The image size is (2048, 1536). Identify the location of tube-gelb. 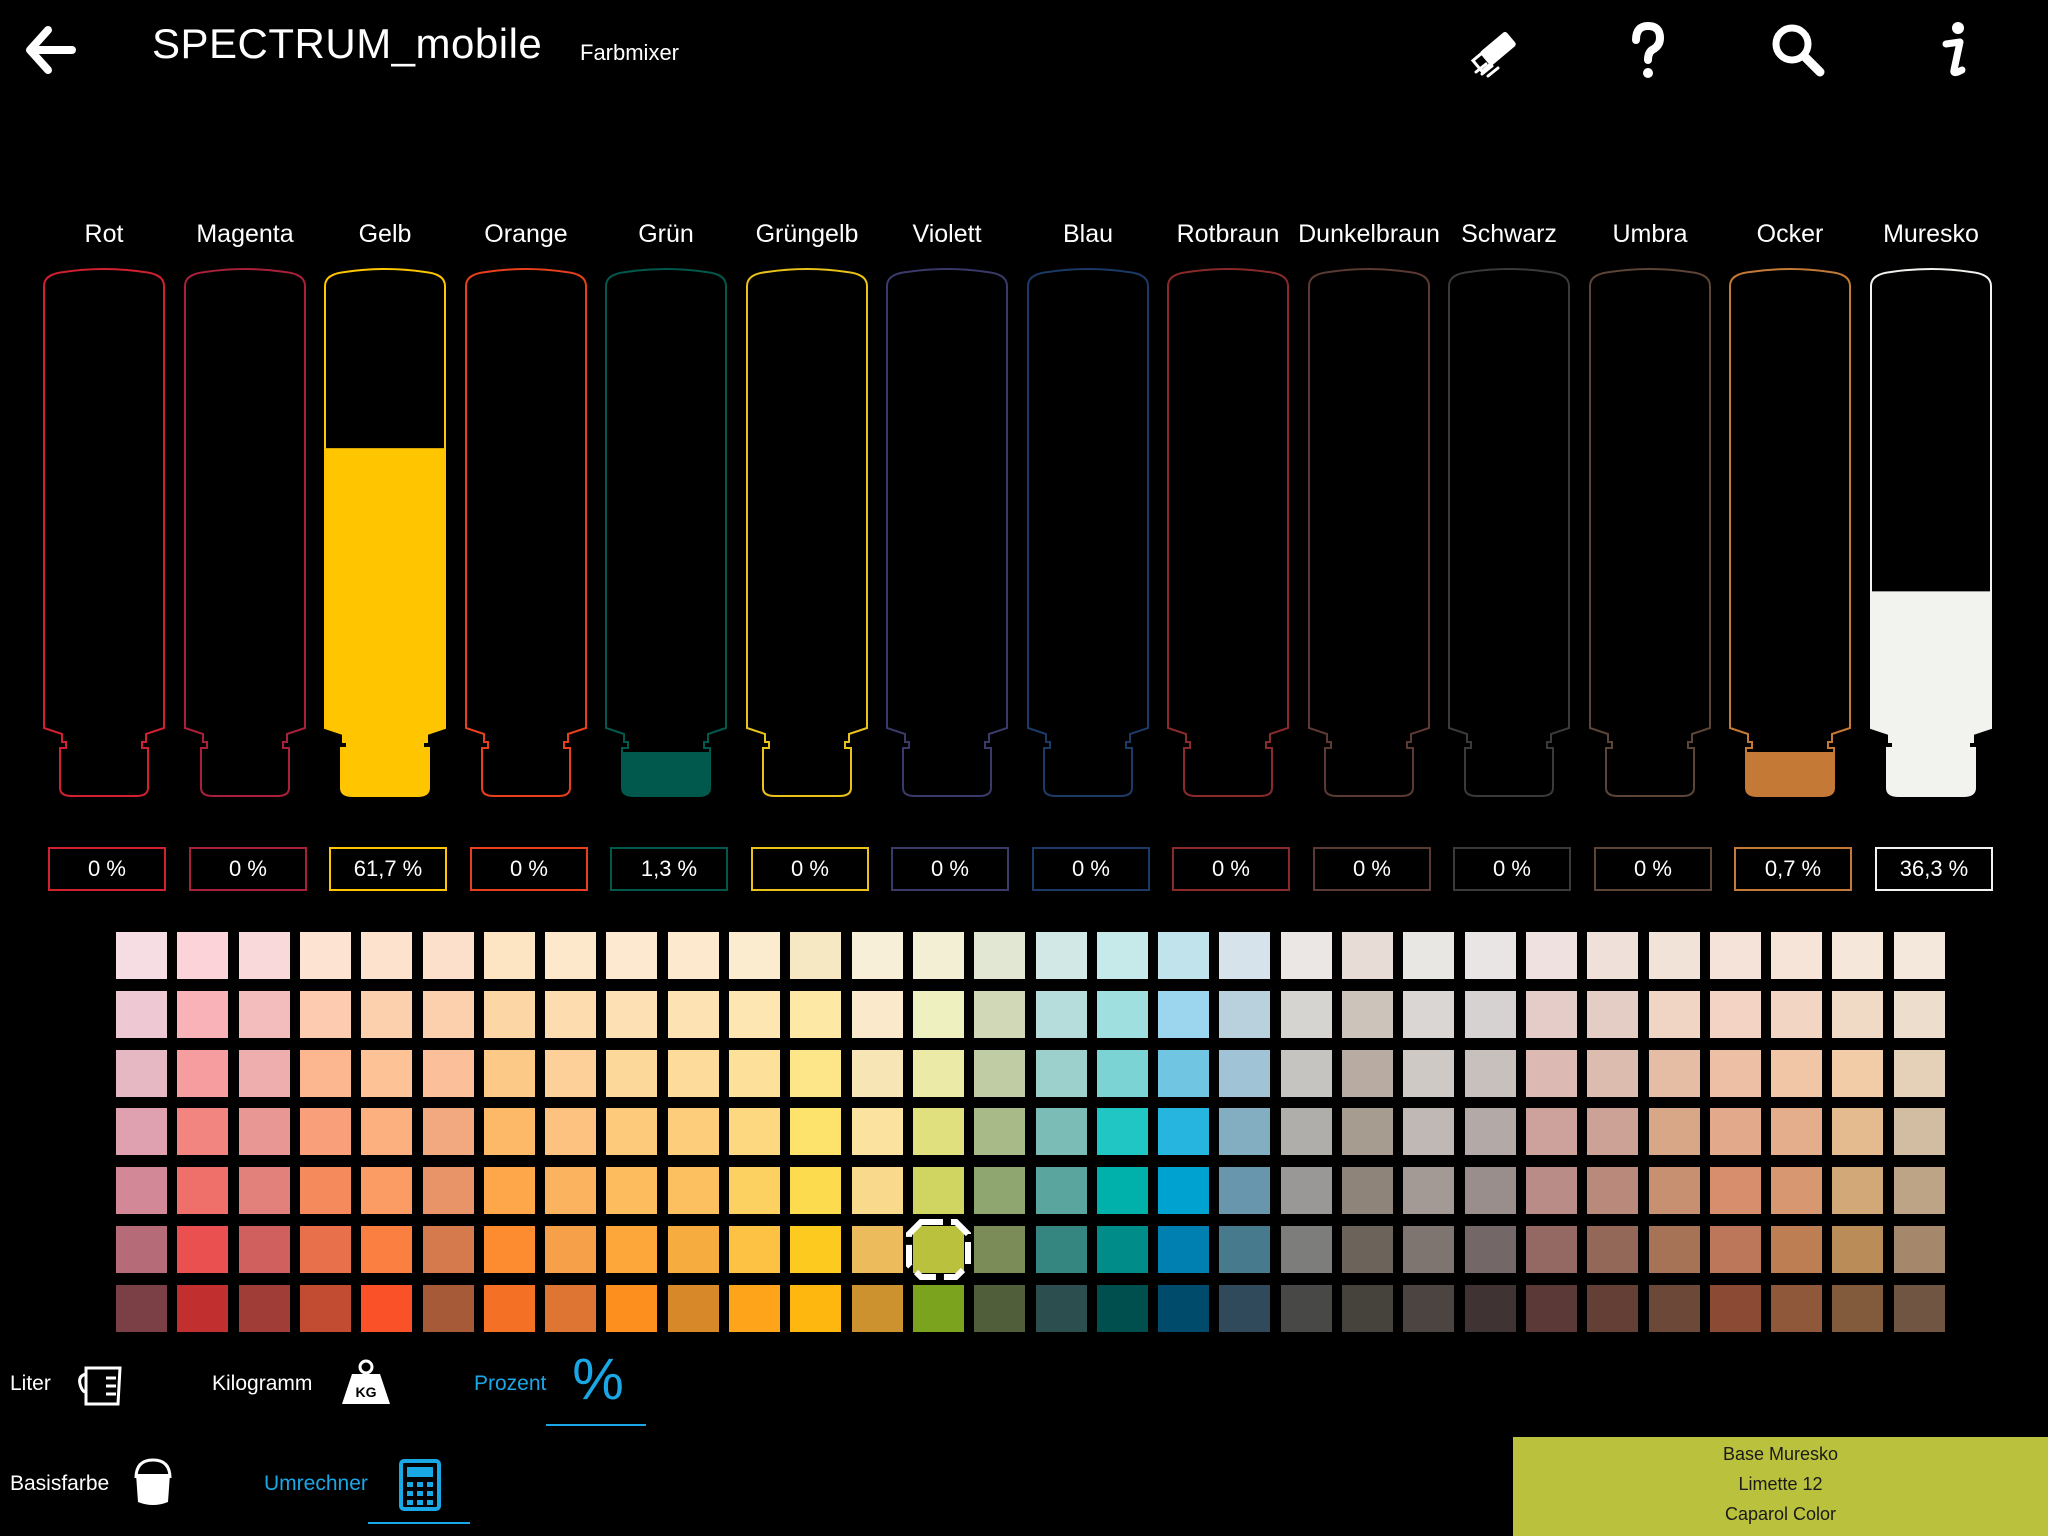
(385, 540).